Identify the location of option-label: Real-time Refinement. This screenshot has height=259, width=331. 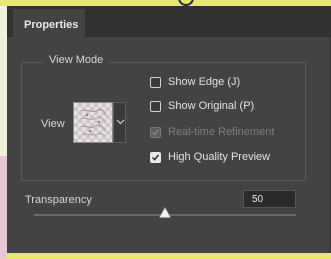
(221, 132).